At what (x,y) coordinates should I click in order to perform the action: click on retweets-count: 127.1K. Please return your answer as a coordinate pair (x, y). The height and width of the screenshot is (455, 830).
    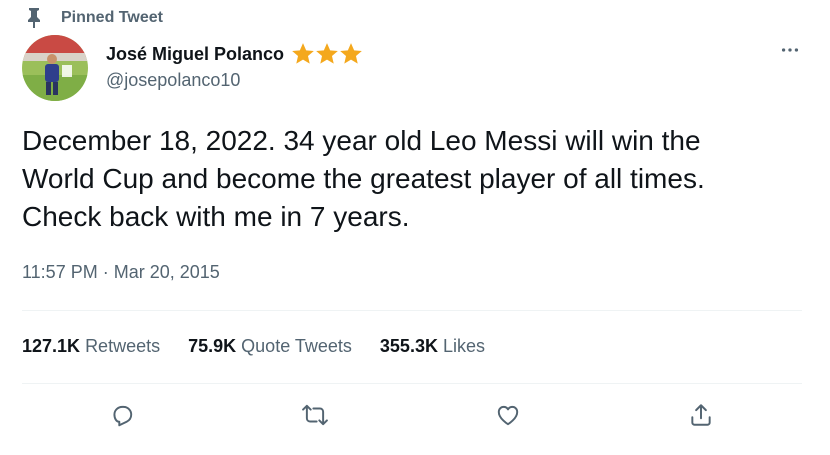
    Looking at the image, I should click on (51, 346).